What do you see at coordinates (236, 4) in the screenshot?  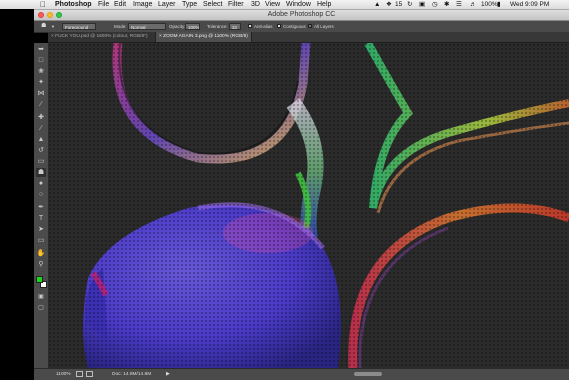 I see `menu-filter: Filter` at bounding box center [236, 4].